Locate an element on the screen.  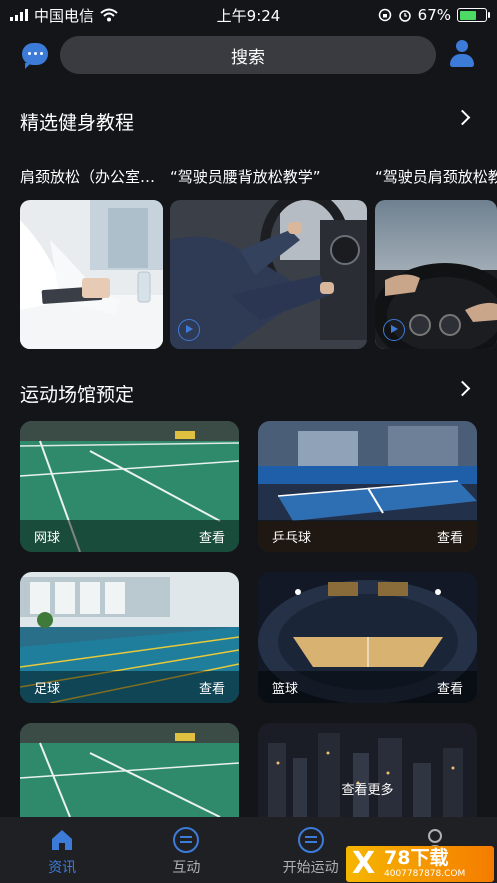
course-thumbnail-driver is located at coordinates (268, 274).